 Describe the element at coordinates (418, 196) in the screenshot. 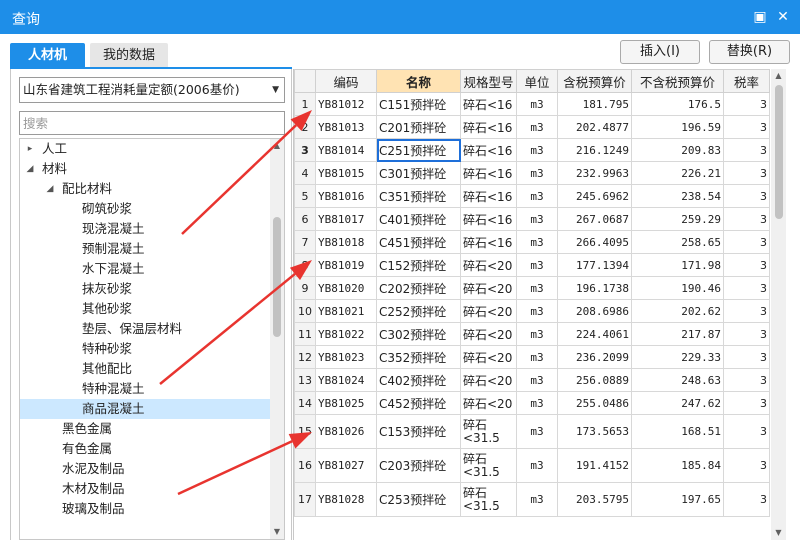

I see `cell-name: C351预拌砼` at that location.